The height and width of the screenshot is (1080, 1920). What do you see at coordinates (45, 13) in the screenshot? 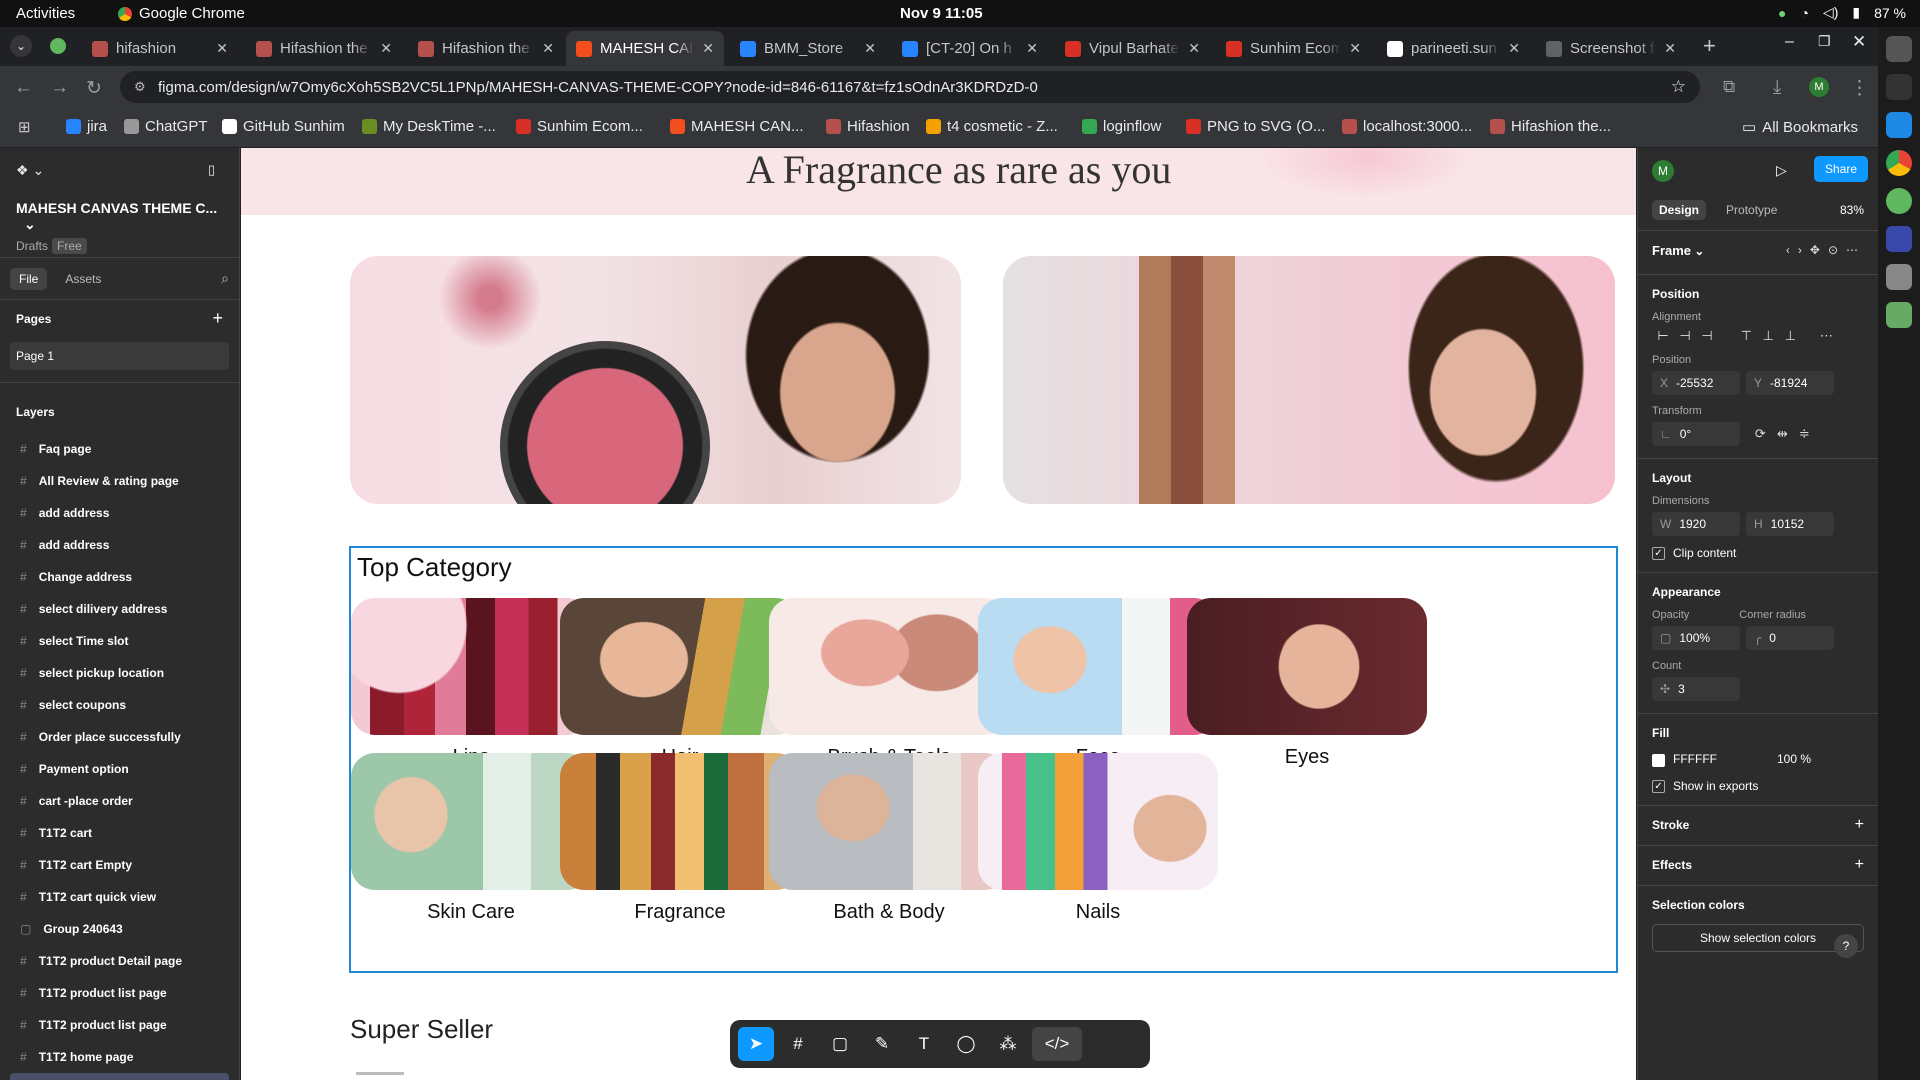
I see `activities-button: Activities` at bounding box center [45, 13].